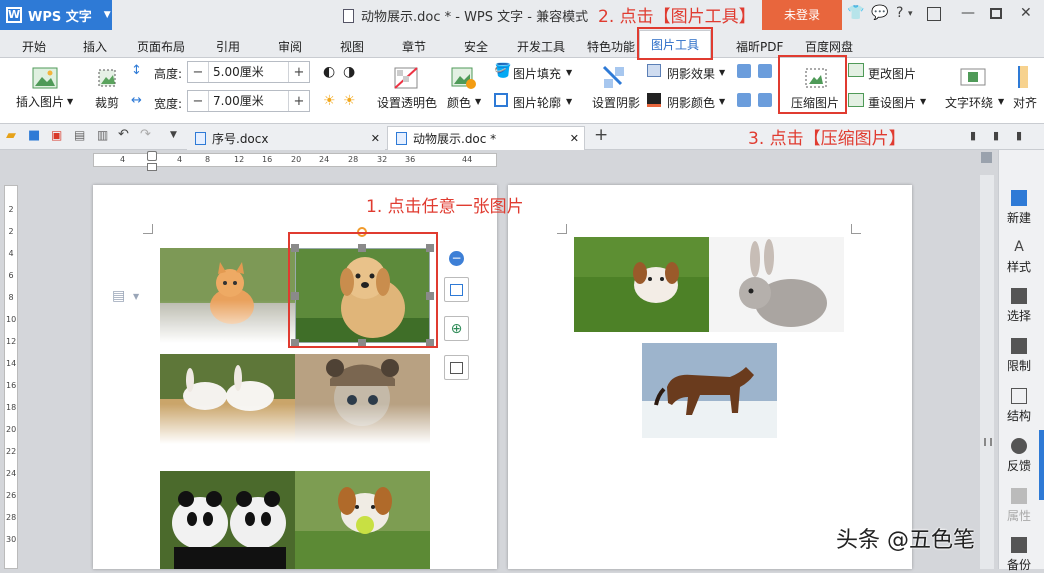  Describe the element at coordinates (744, 100) in the screenshot. I see `shadow-left-icon` at that location.